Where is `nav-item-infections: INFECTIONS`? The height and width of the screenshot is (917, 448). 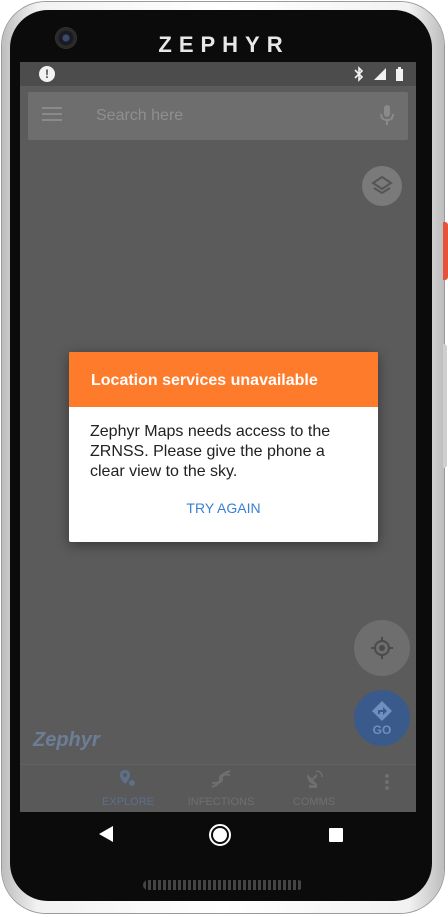
nav-item-infections: INFECTIONS is located at coordinates (221, 788).